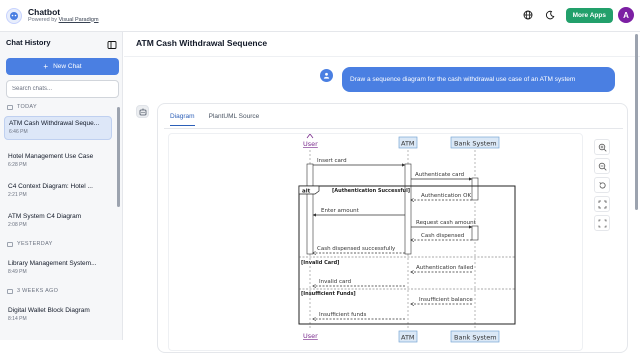  I want to click on chat-item-atm-c4: ATM System C4 Diagram 2:08 PM, so click(58, 222).